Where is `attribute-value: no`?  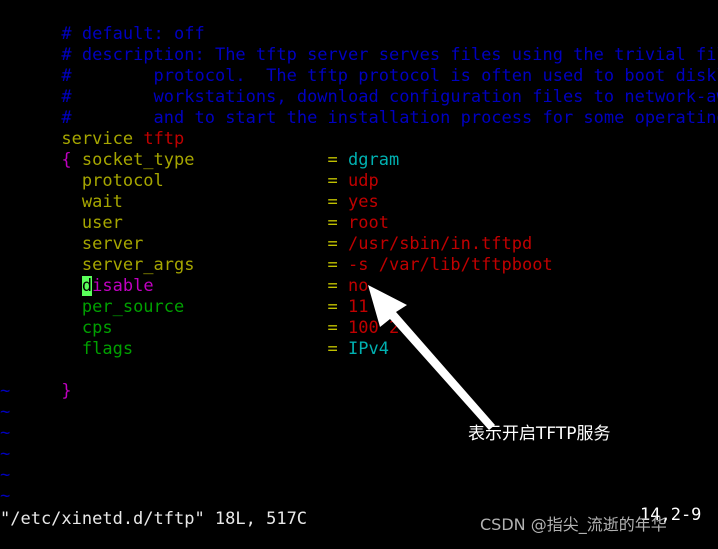 attribute-value: no is located at coordinates (358, 286).